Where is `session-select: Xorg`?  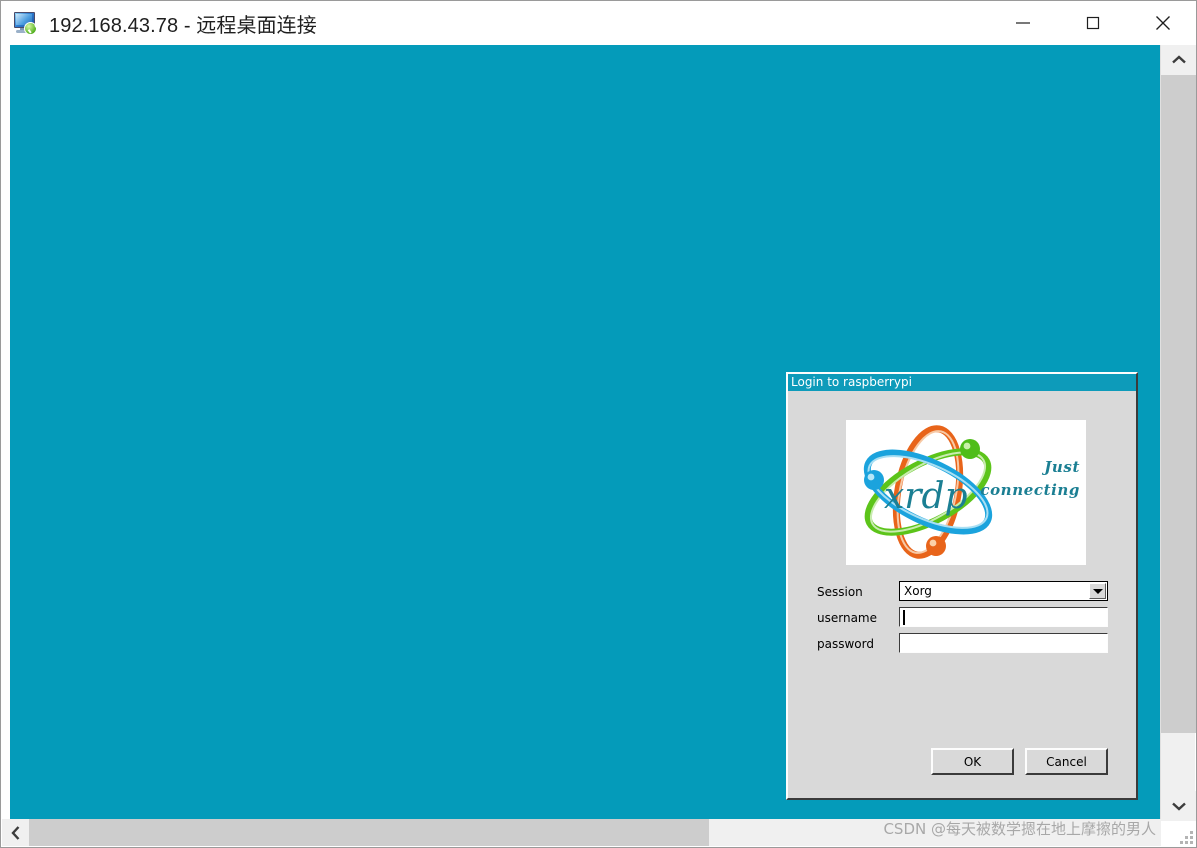 session-select: Xorg is located at coordinates (1003, 591).